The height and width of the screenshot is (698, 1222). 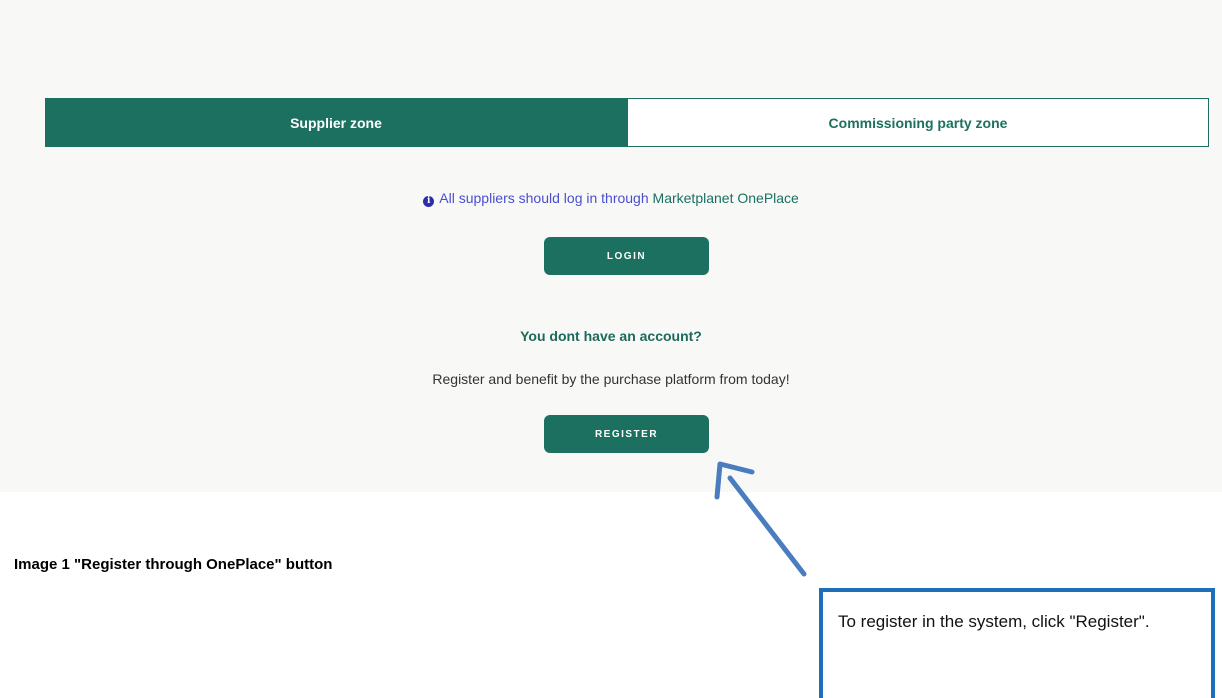 I want to click on tab-supplier-zone: Supplier zone, so click(x=336, y=122).